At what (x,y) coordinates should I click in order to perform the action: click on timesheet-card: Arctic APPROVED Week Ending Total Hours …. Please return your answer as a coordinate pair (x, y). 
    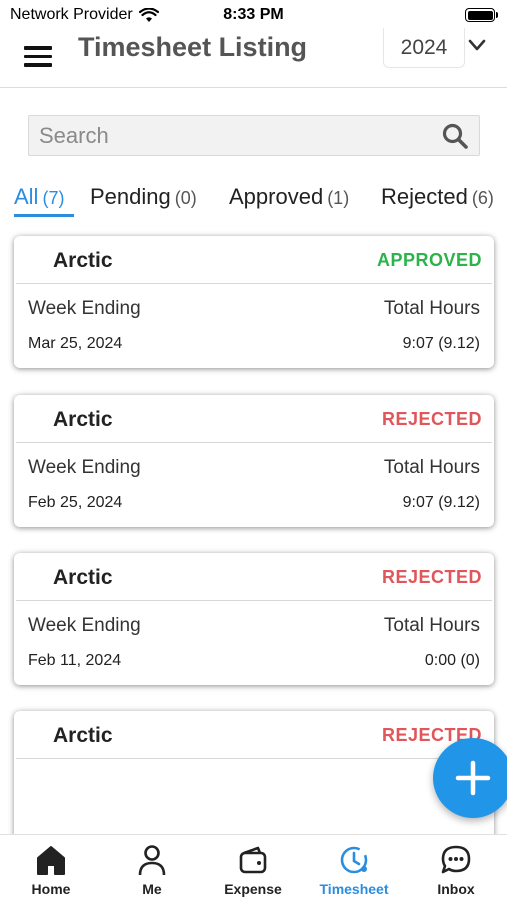
    Looking at the image, I should click on (254, 302).